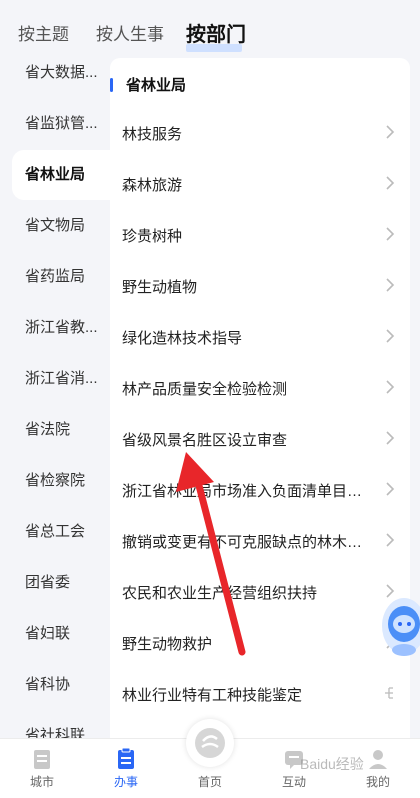  What do you see at coordinates (55, 481) in the screenshot?
I see `sidebar-item: 省检察院` at bounding box center [55, 481].